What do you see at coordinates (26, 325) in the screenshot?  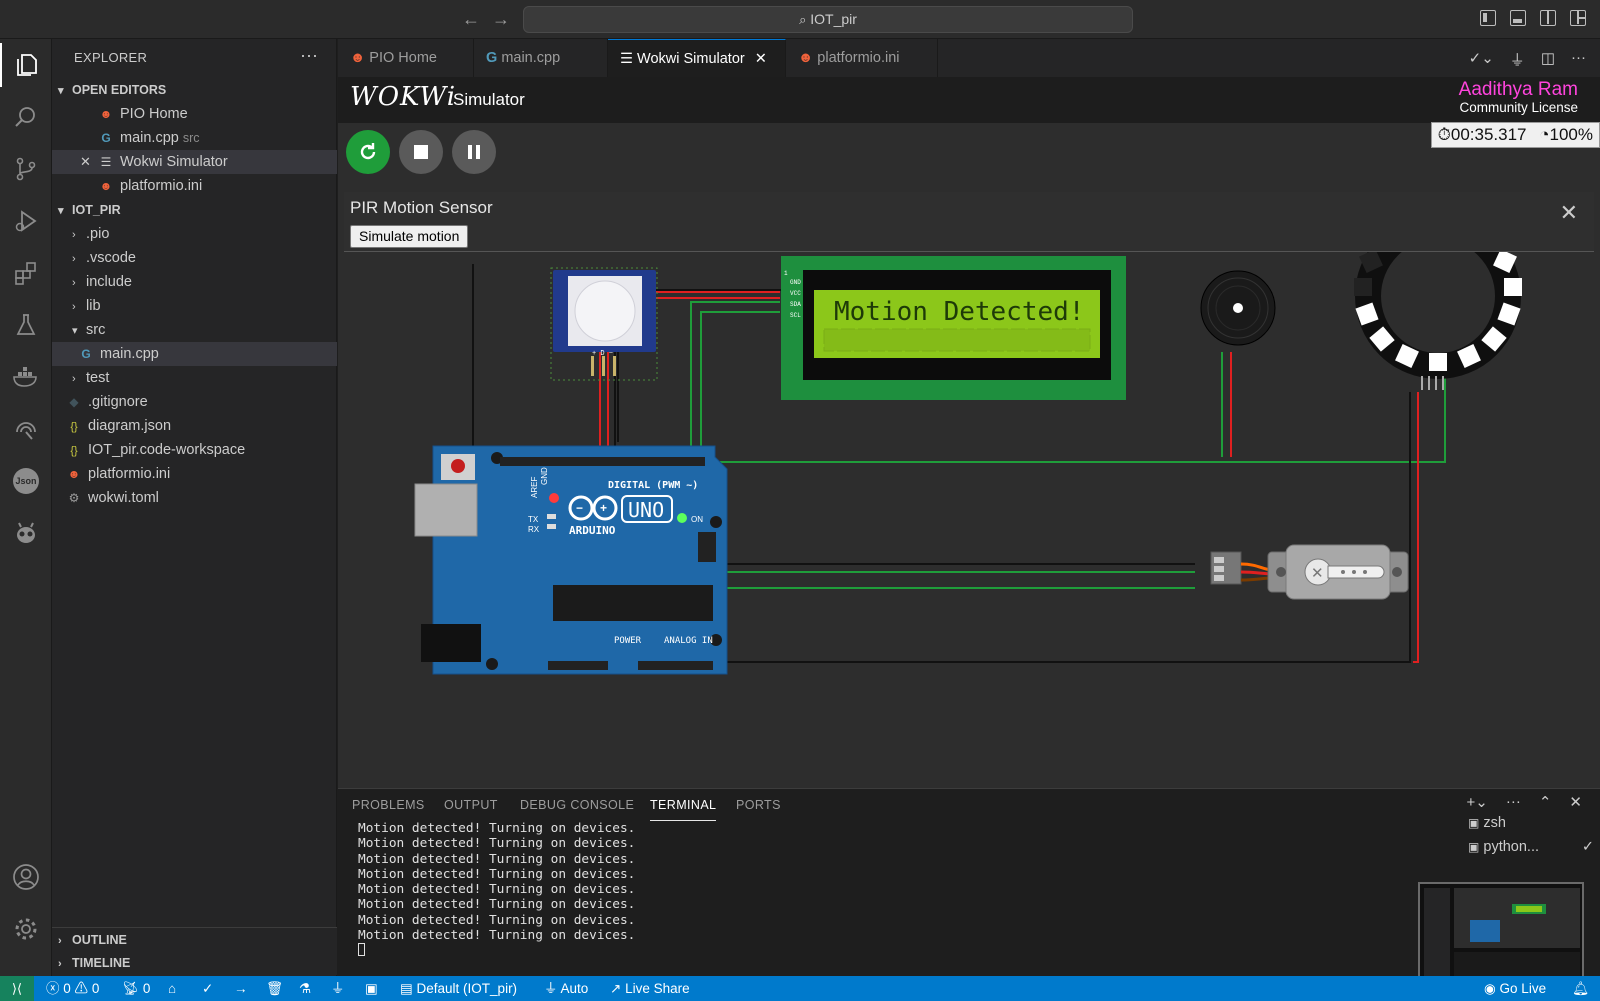 I see `testing-flask-icon` at bounding box center [26, 325].